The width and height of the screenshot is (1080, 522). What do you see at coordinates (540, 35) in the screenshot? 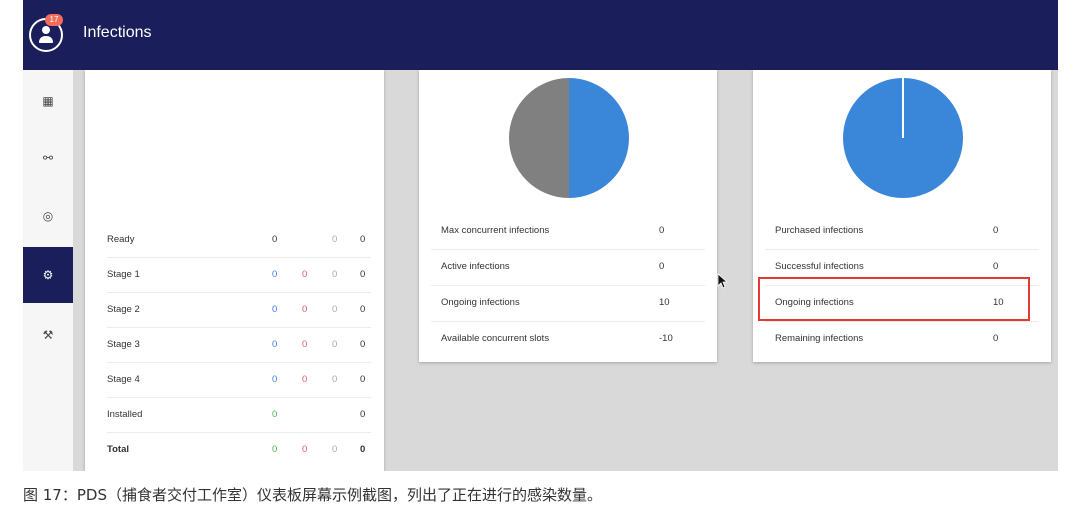
I see `top-bar: 17 Infections` at bounding box center [540, 35].